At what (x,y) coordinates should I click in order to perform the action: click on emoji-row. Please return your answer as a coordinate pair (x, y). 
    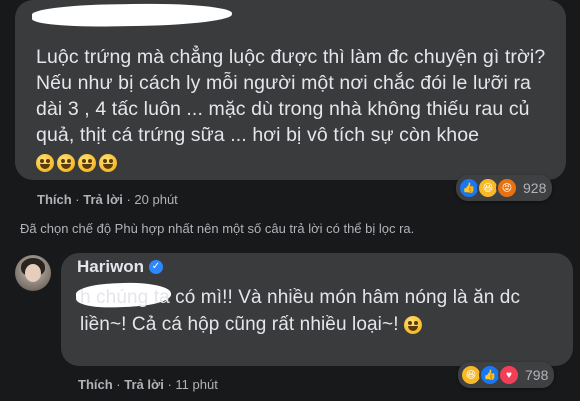
    Looking at the image, I should click on (76, 162).